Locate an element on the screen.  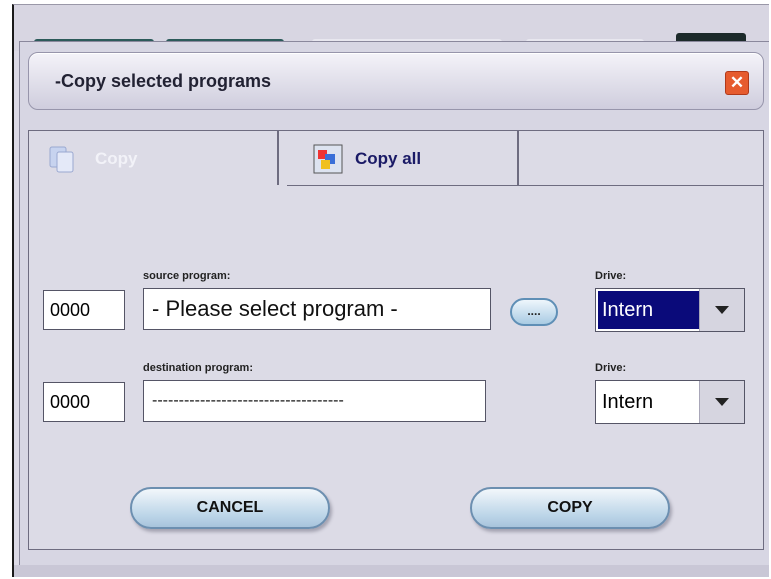
source-caption: source program: is located at coordinates (187, 276).